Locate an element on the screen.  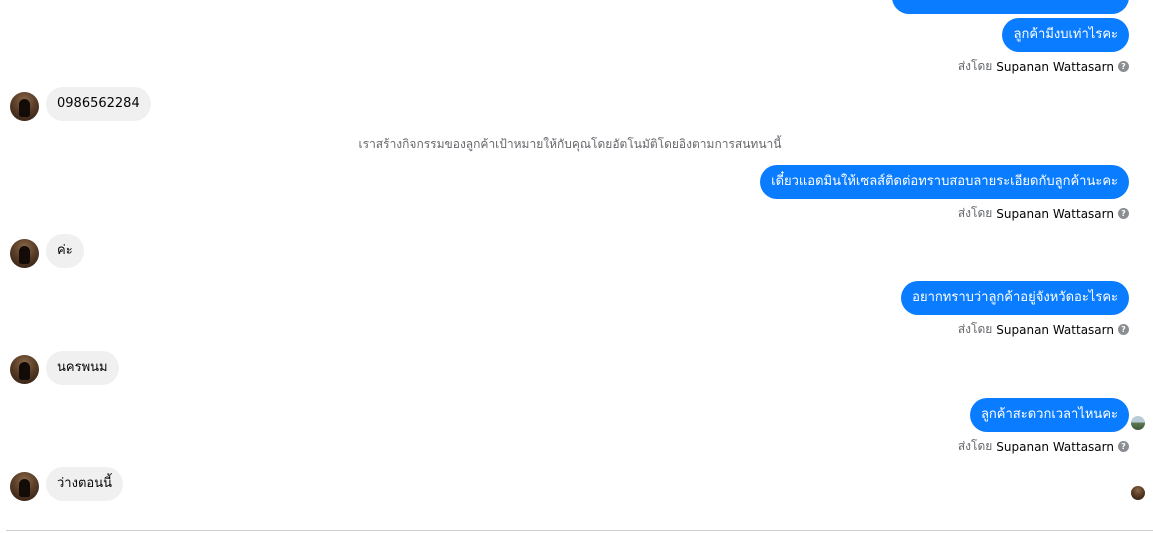
message-bubble-incoming: นครพนม is located at coordinates (82, 368).